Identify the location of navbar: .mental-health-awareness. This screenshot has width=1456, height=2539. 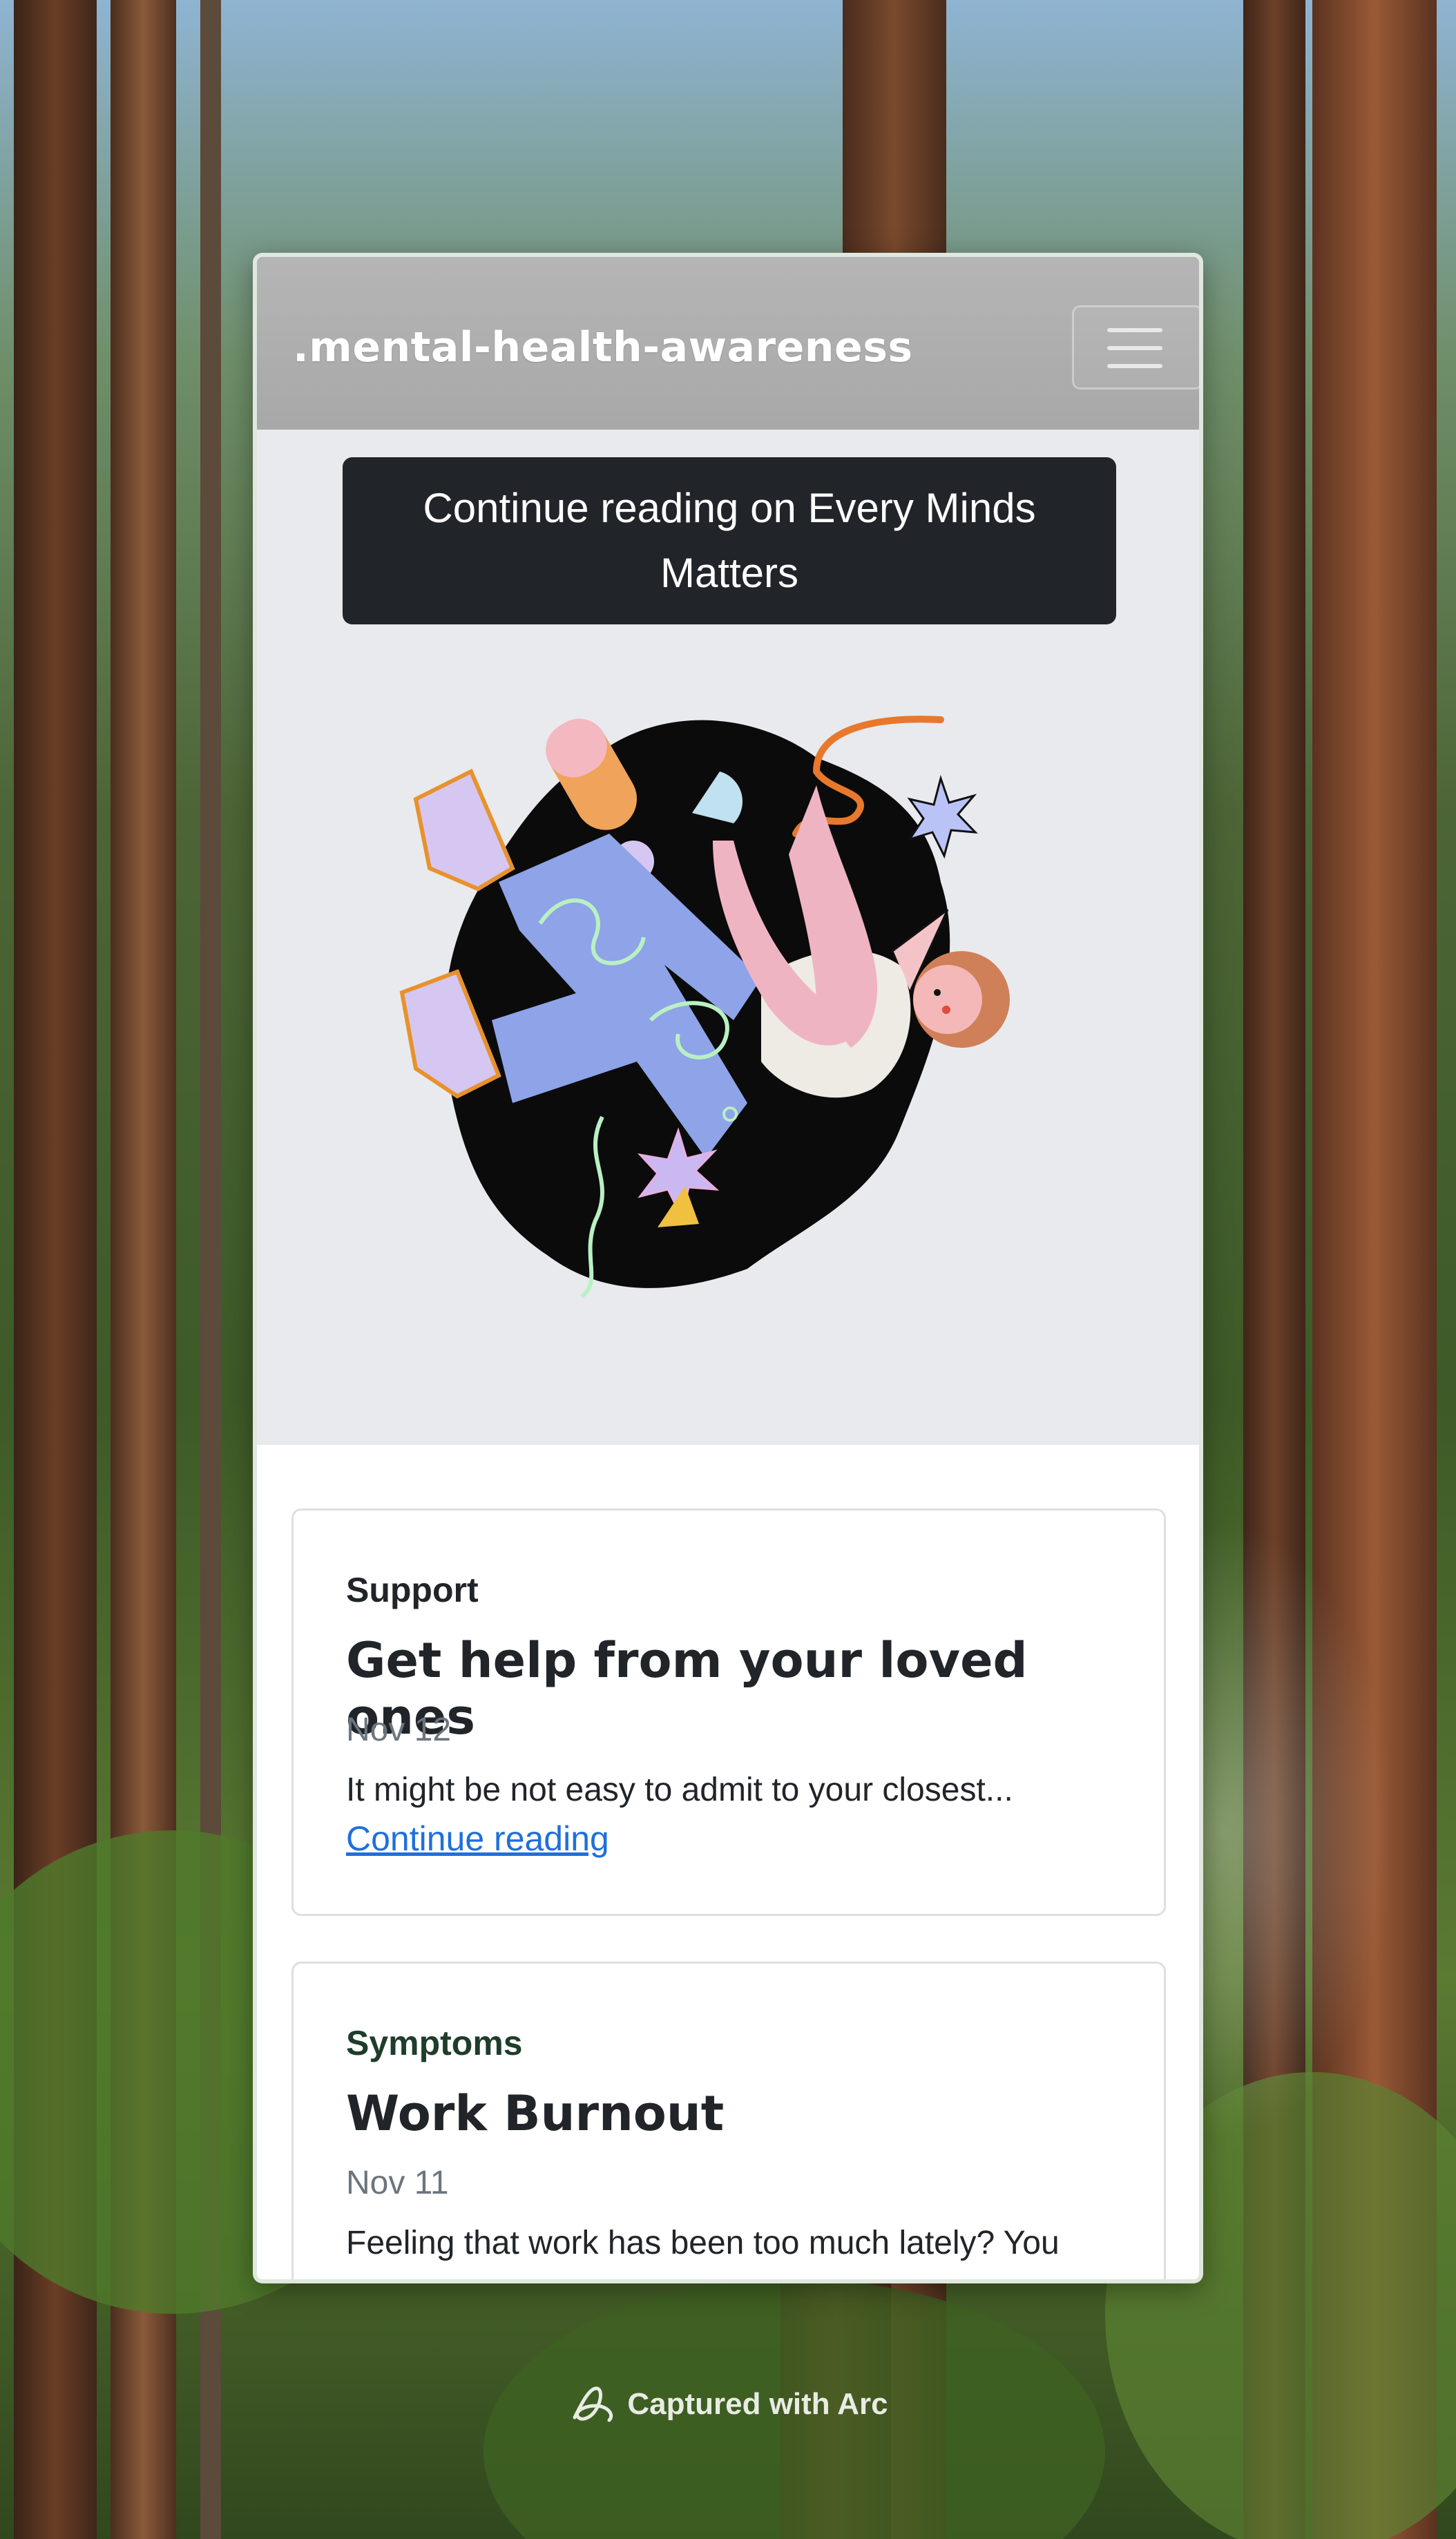
(728, 343).